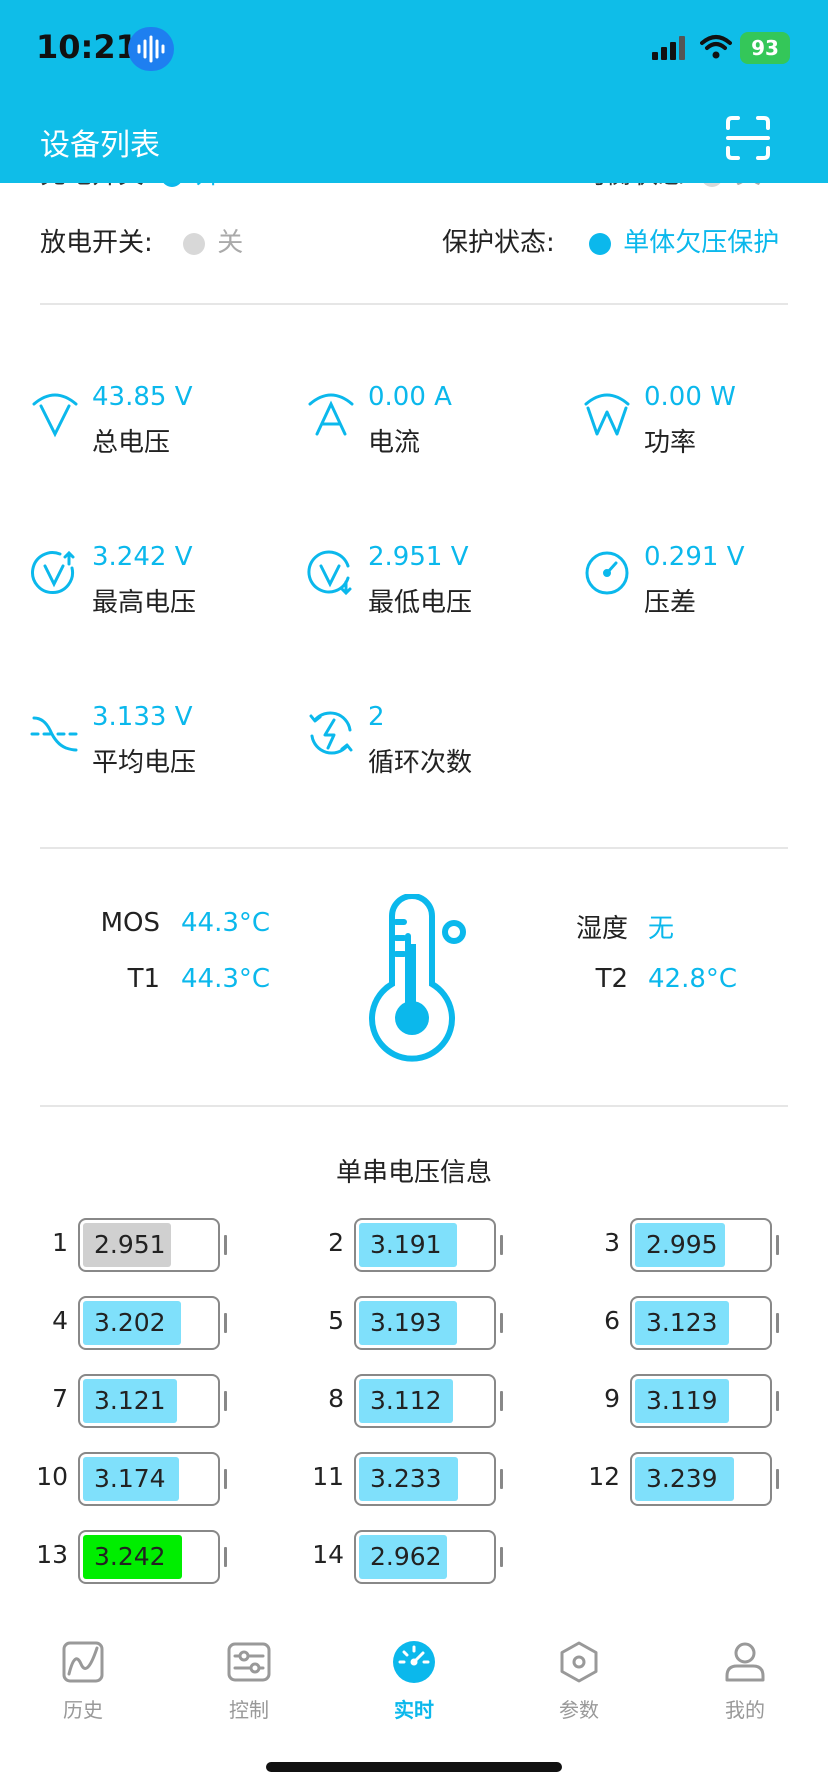  I want to click on cell-voltage-value: 3.202, so click(130, 1322).